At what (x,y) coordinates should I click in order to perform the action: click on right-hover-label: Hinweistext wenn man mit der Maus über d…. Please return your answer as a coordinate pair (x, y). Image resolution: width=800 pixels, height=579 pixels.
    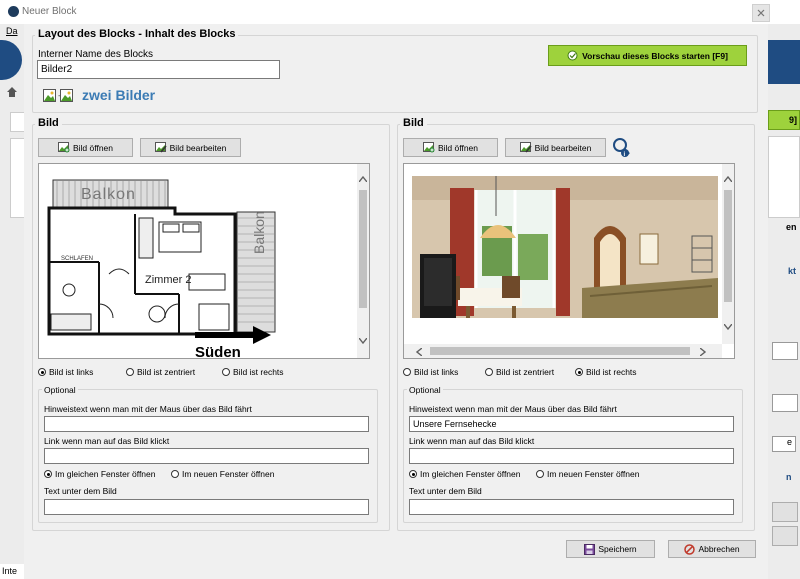
    Looking at the image, I should click on (513, 409).